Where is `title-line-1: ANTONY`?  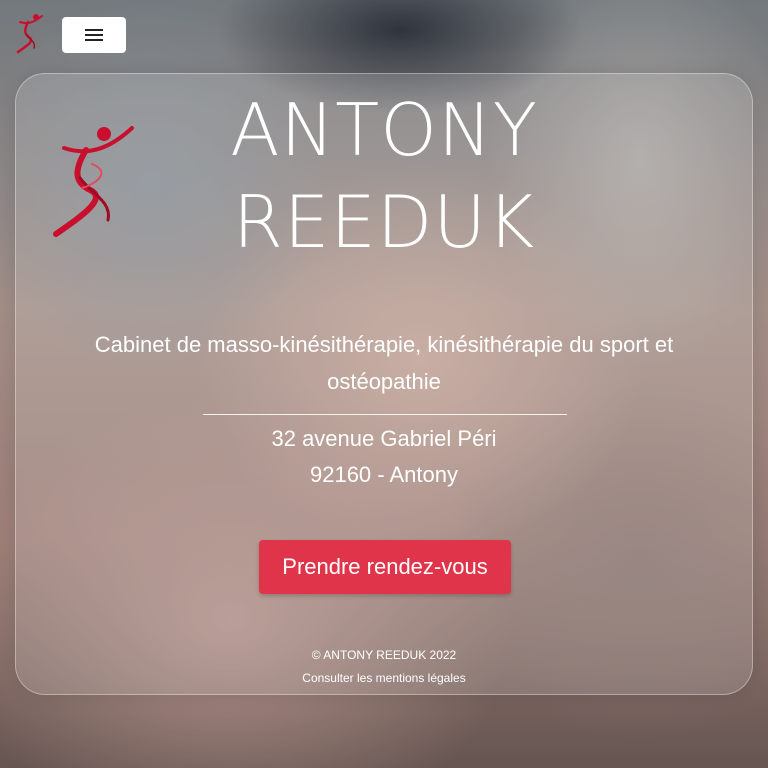 title-line-1: ANTONY is located at coordinates (384, 130).